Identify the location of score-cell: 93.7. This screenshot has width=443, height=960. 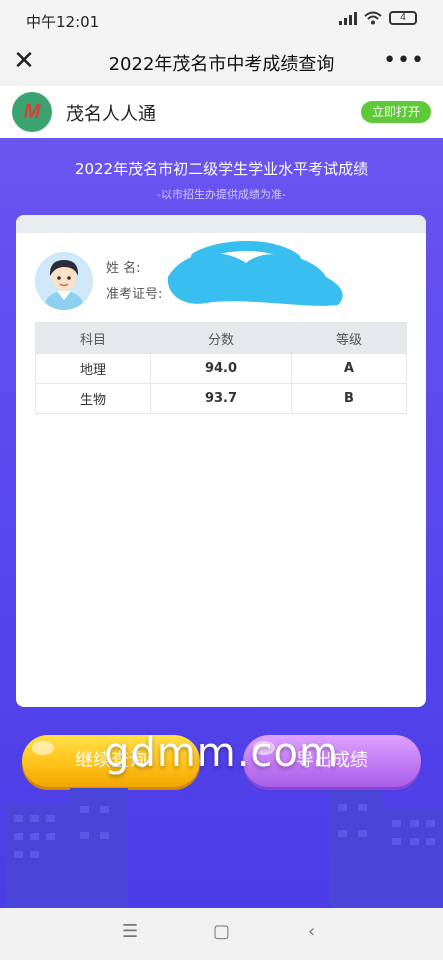
(221, 398).